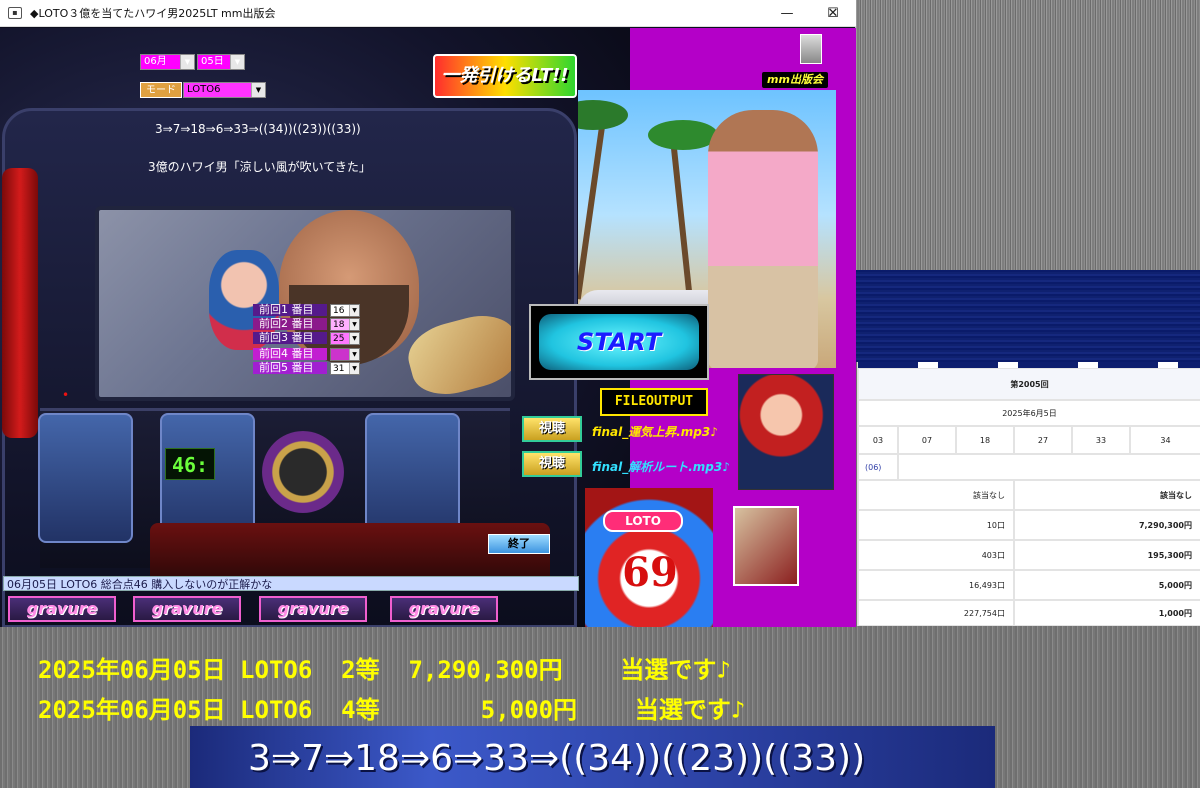  What do you see at coordinates (290, 324) in the screenshot?
I see `previous-2-label: 前回2 番目` at bounding box center [290, 324].